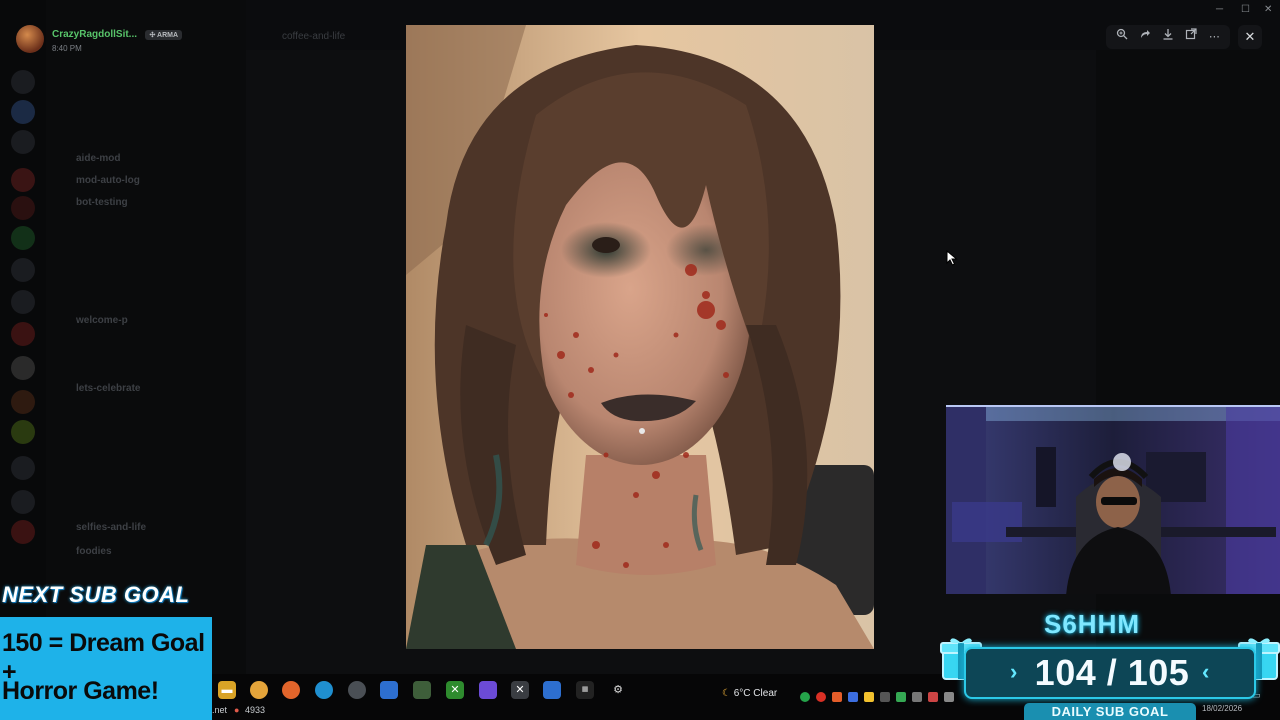  Describe the element at coordinates (108, 388) in the screenshot. I see `channel-item: lets-celebrate` at that location.